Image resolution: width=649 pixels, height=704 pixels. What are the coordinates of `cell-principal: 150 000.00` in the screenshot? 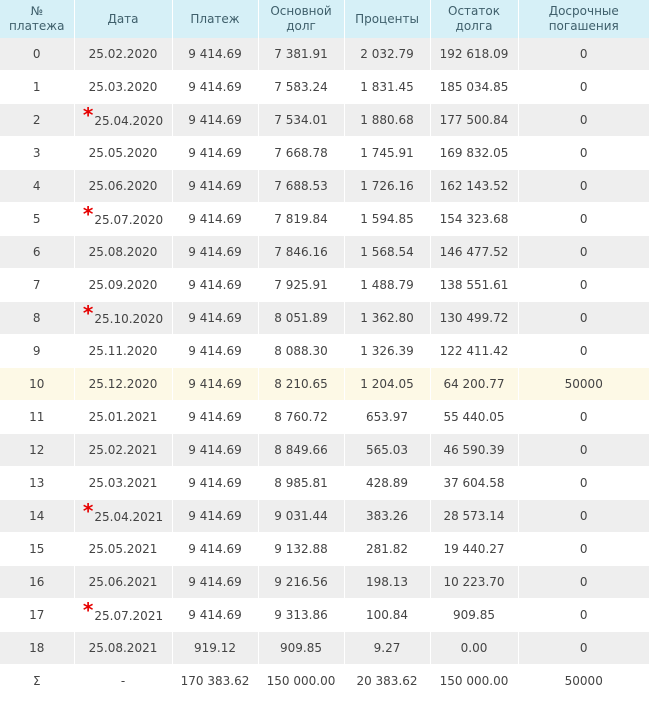 It's located at (301, 681).